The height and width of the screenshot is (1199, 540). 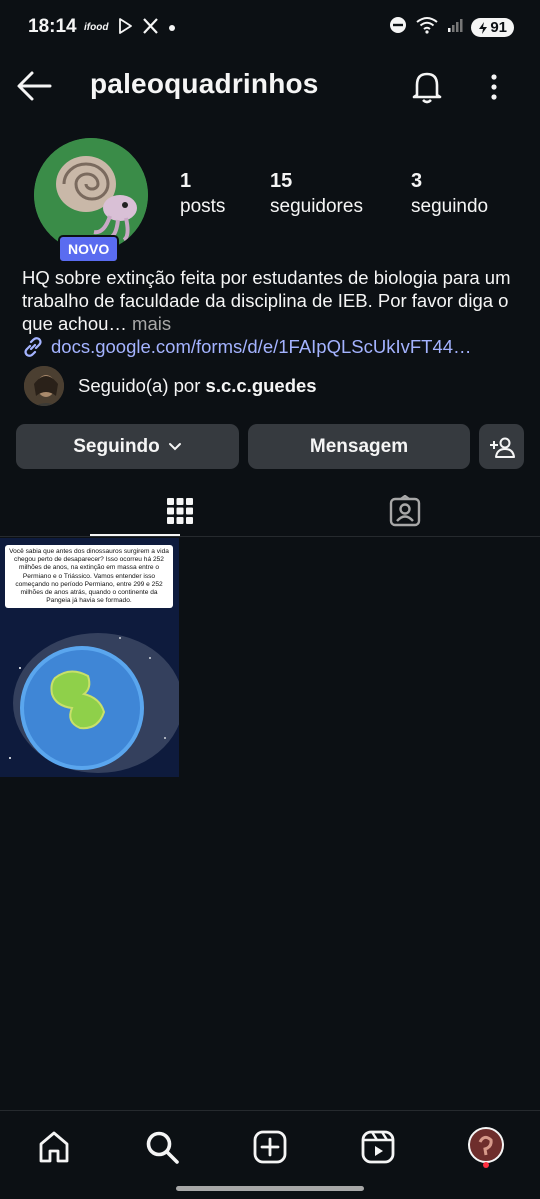 I want to click on more-vertical-icon, so click(x=494, y=87).